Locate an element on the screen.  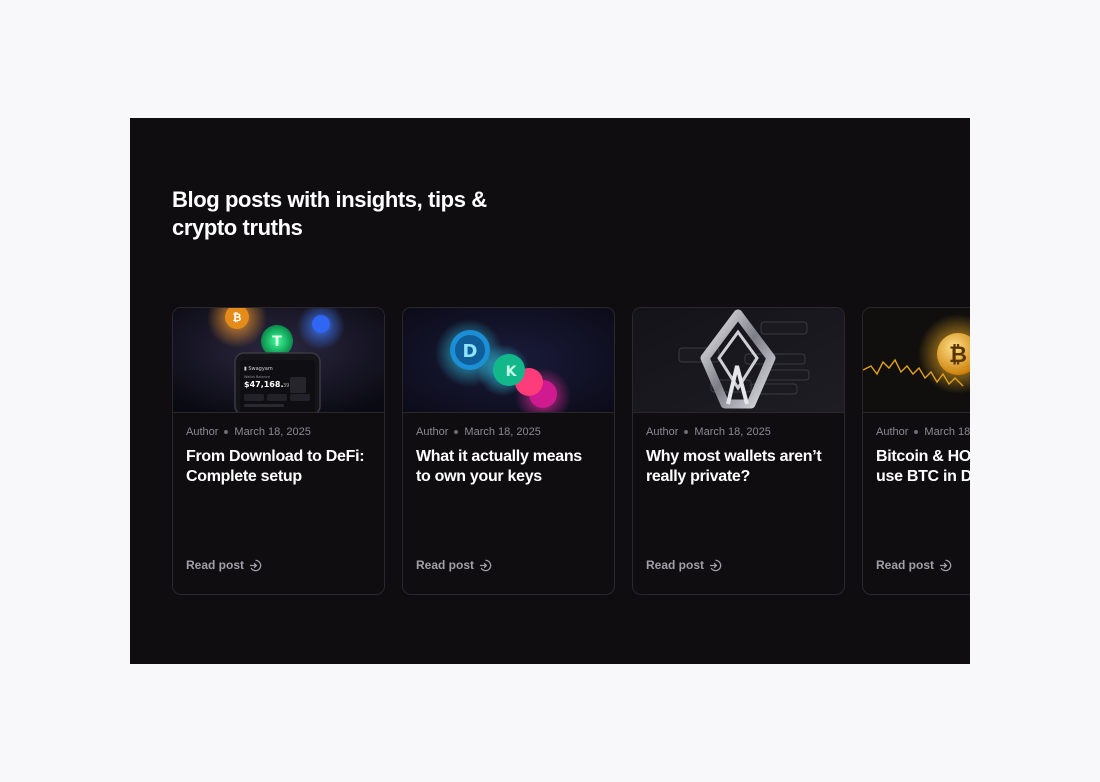
svg-text: ▮ Swagyam is located at coordinates (258, 369).